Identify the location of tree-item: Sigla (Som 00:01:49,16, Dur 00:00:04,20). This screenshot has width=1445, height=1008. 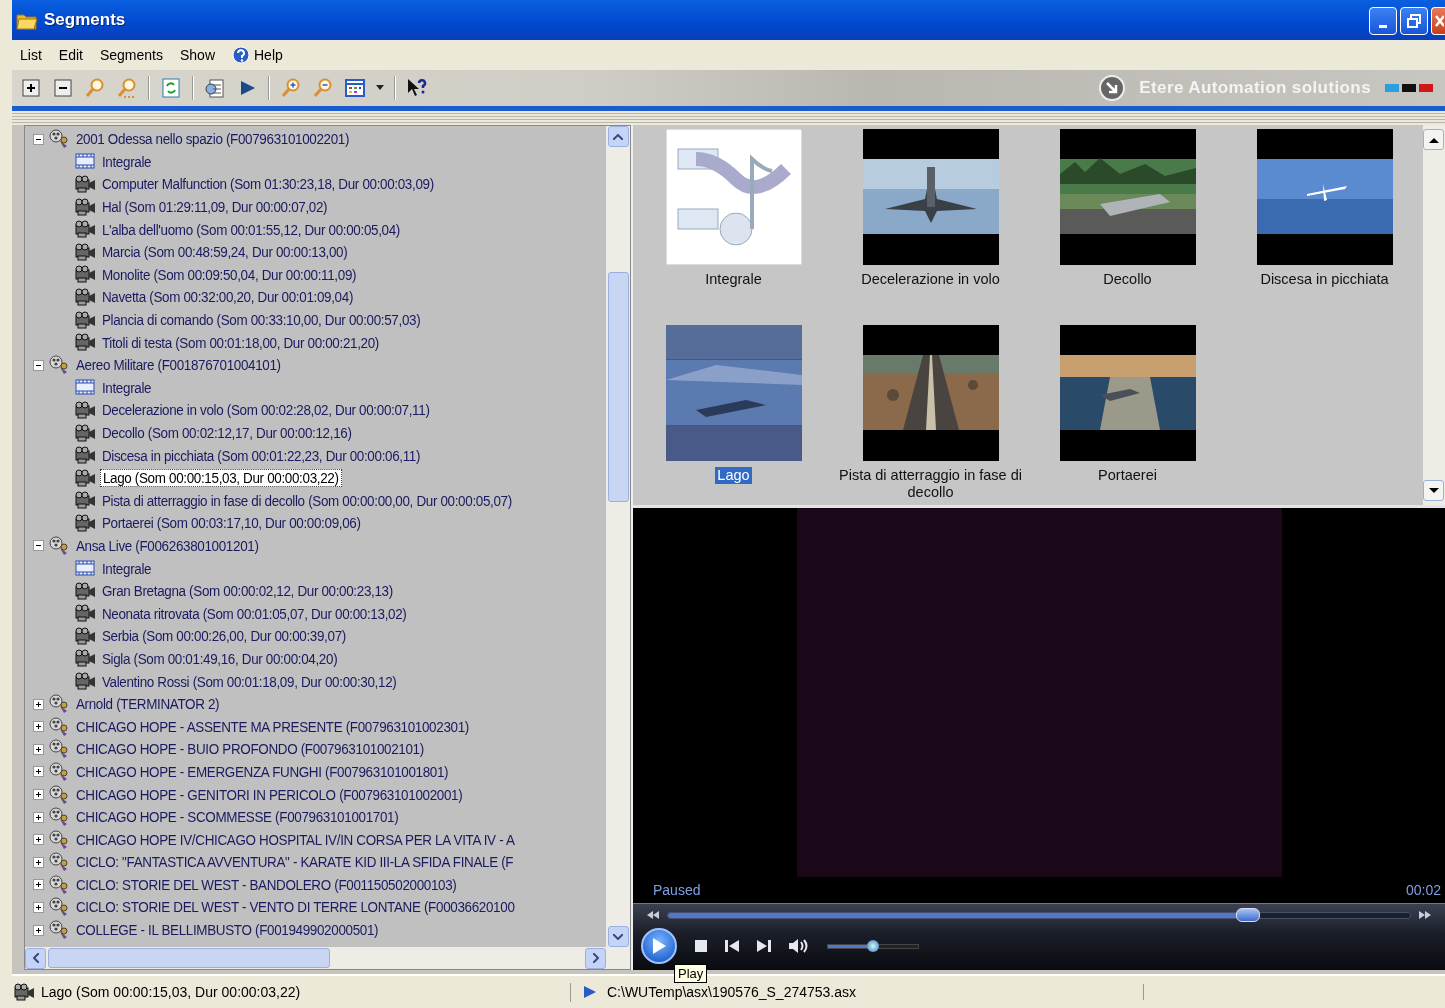
(220, 658).